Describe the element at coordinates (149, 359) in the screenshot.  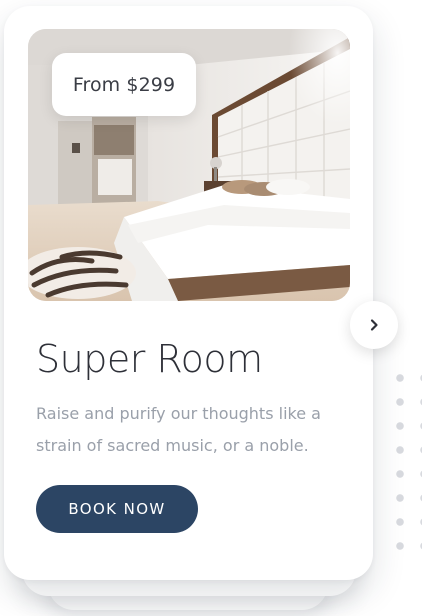
I see `room-title: Super Room` at that location.